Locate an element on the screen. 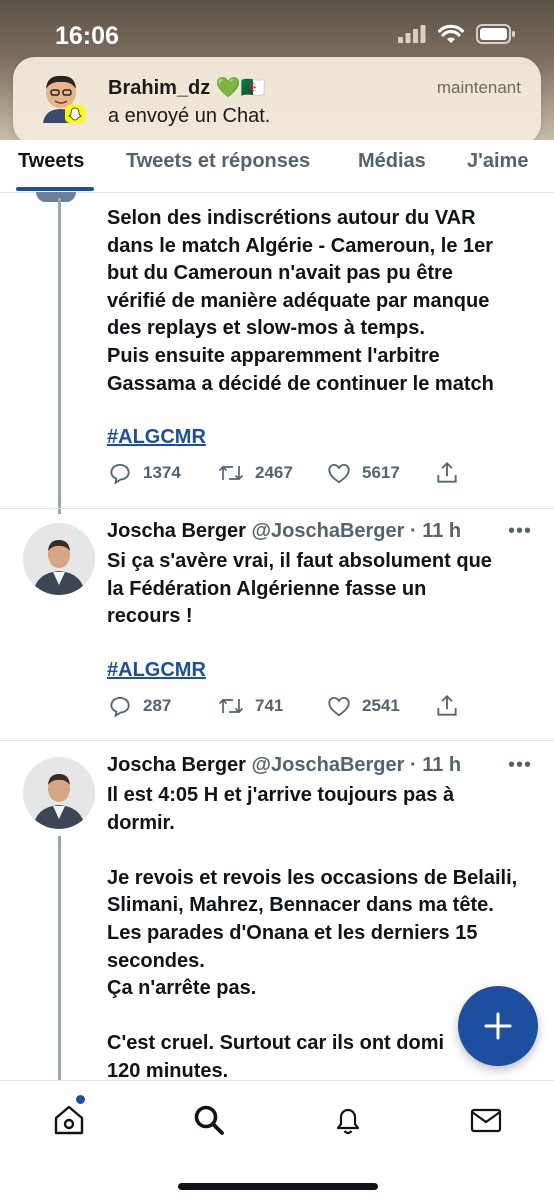 This screenshot has width=554, height=1201. retweet-button: 2467 is located at coordinates (255, 473).